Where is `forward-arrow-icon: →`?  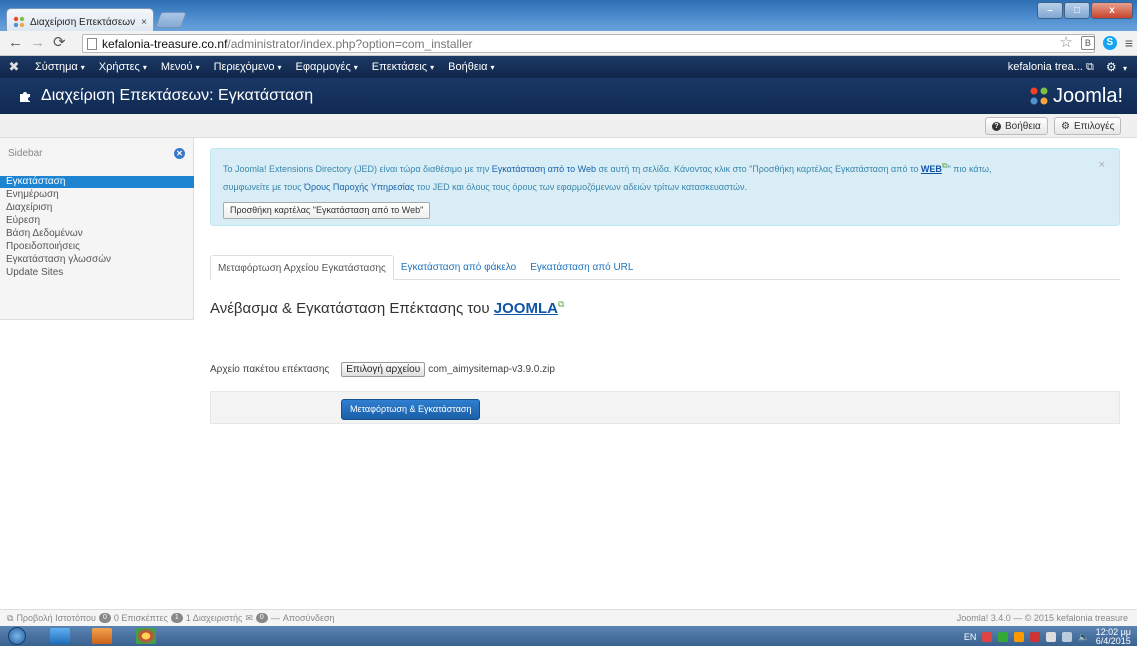
forward-arrow-icon: → is located at coordinates (37, 43).